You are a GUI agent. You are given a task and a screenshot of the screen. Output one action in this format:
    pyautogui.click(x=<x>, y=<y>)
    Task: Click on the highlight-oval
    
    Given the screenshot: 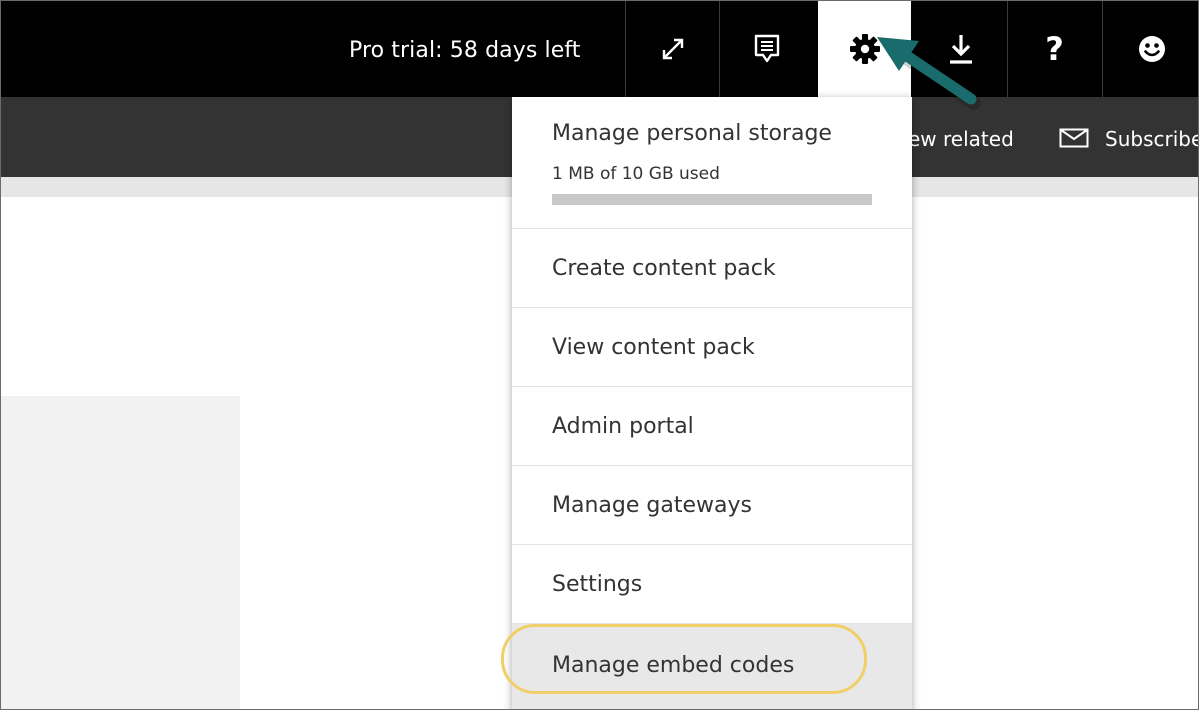 What is the action you would take?
    pyautogui.click(x=684, y=659)
    